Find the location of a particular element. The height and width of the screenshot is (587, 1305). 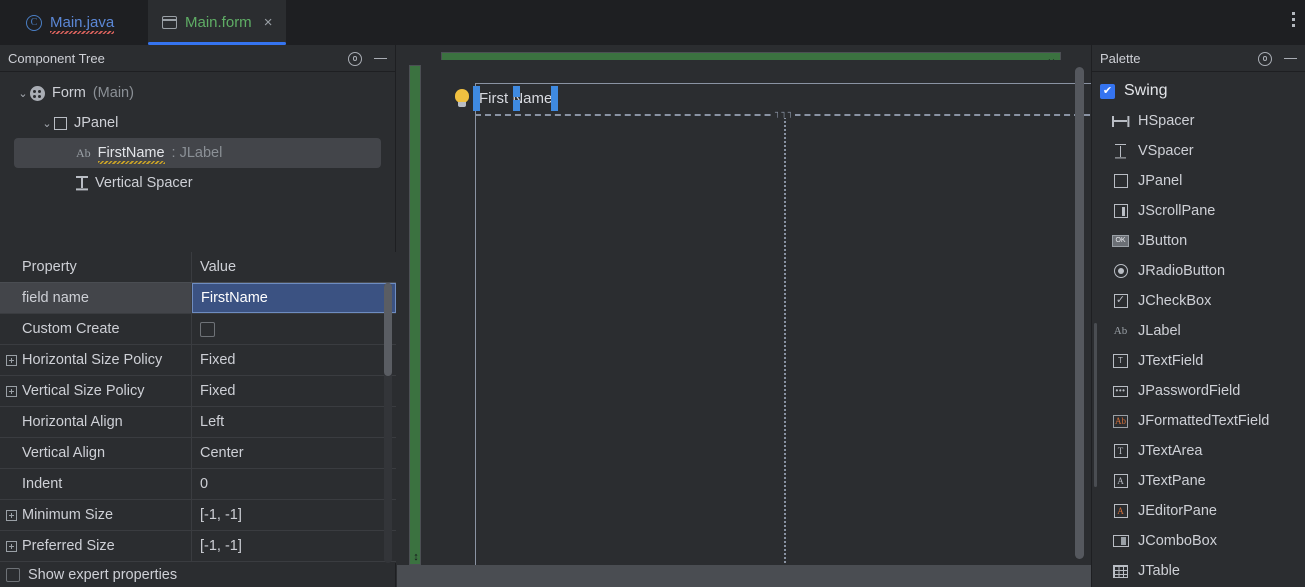

property-value-text: Center is located at coordinates (222, 453).